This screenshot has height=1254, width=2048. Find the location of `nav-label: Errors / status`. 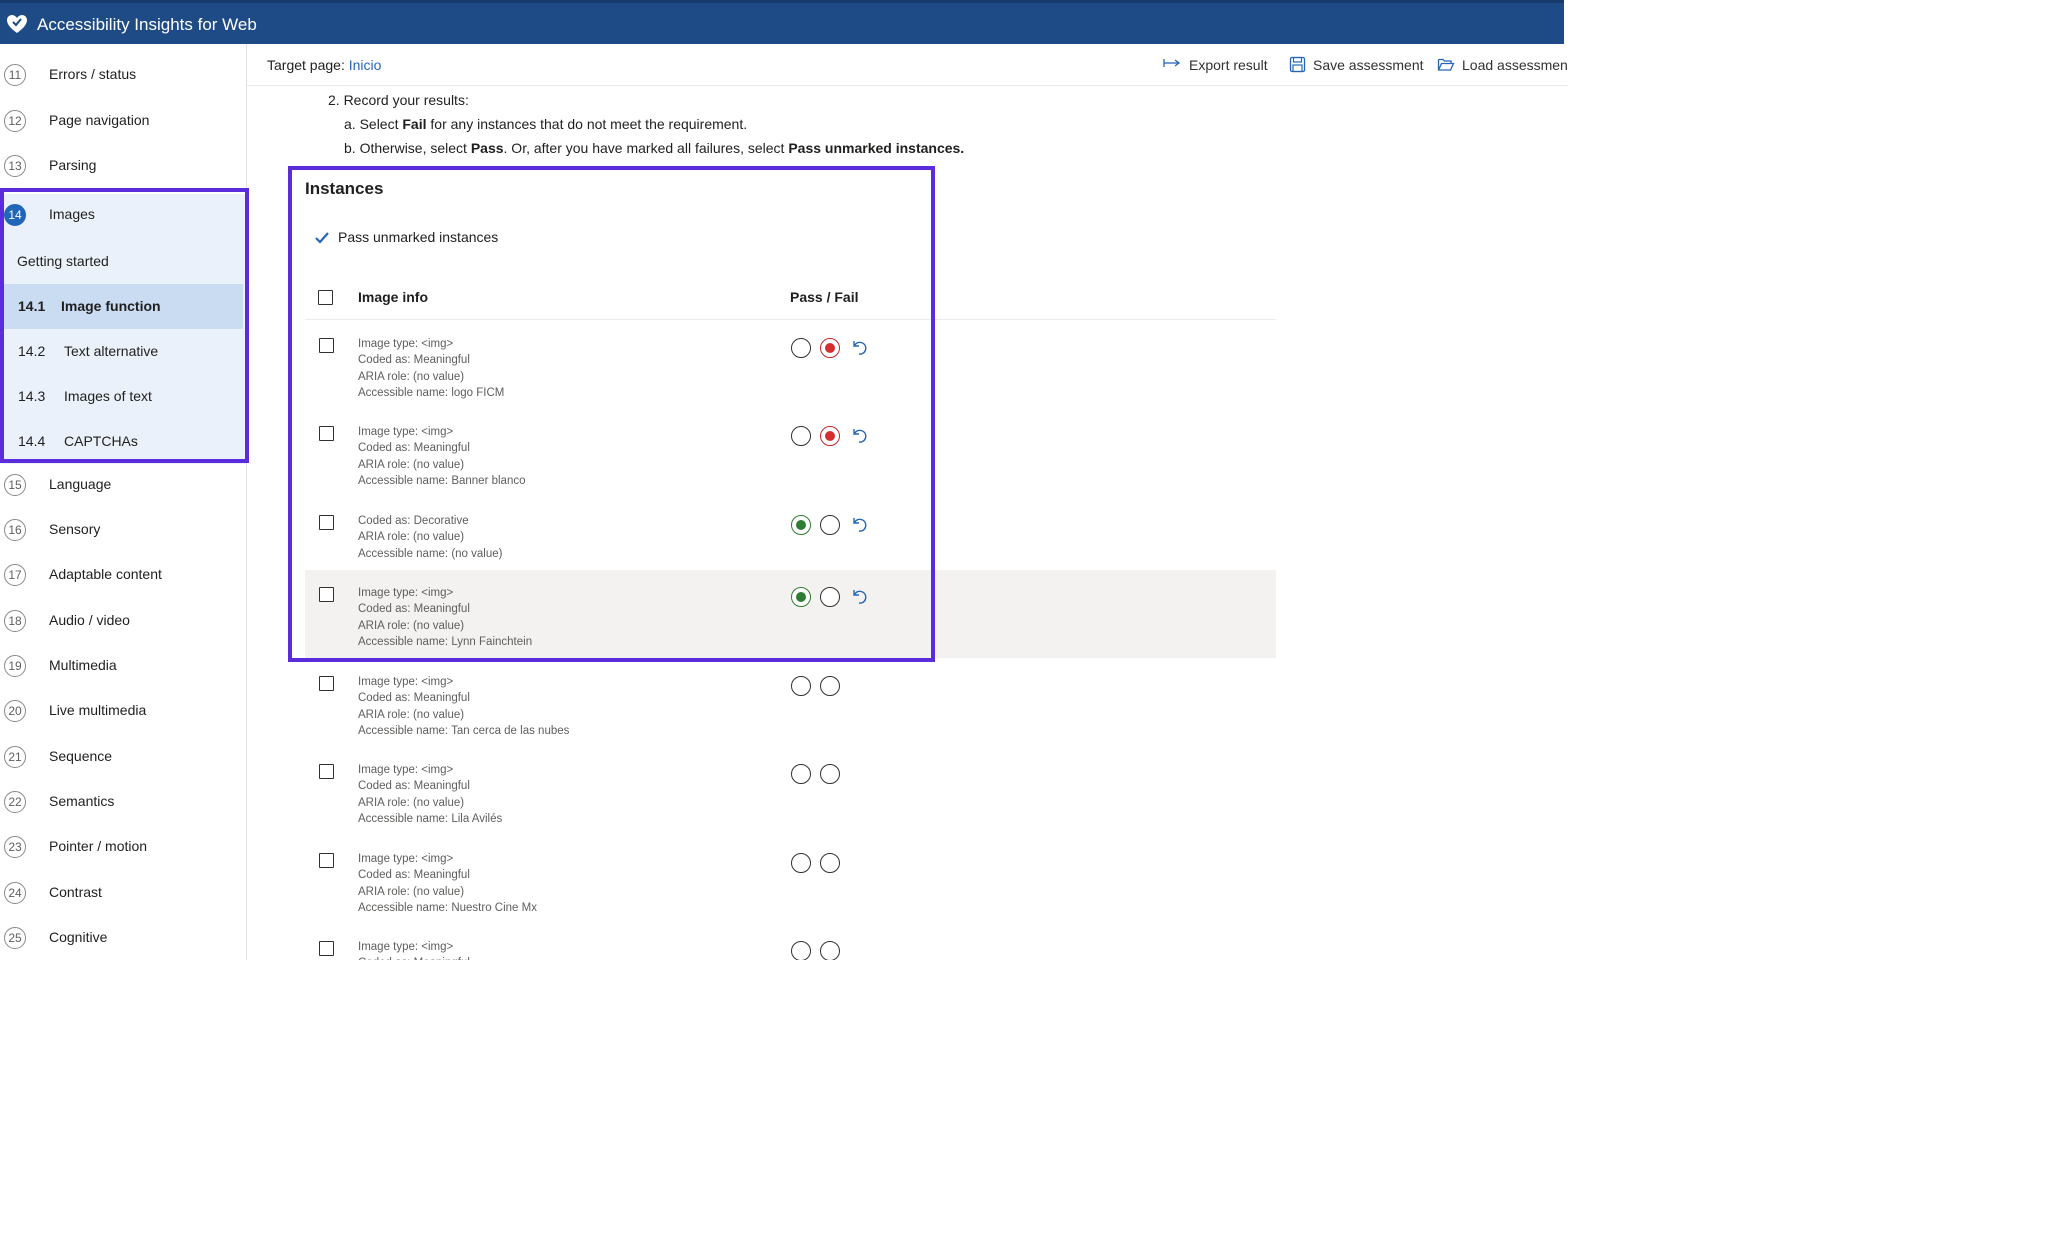

nav-label: Errors / status is located at coordinates (93, 74).